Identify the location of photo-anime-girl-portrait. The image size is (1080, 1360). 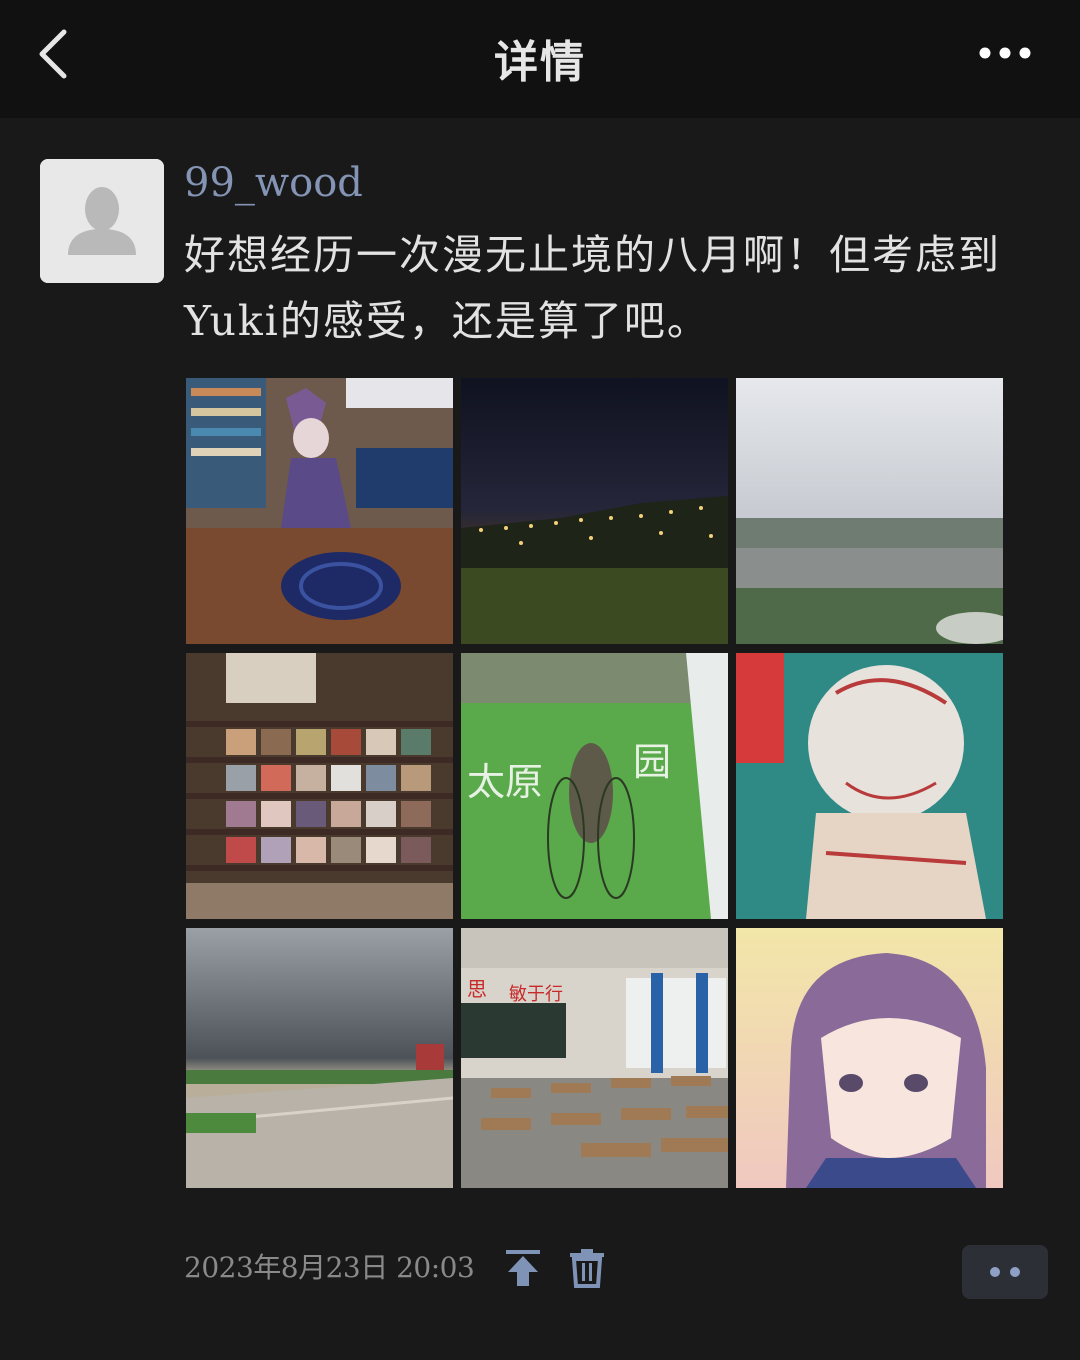
(869, 1058).